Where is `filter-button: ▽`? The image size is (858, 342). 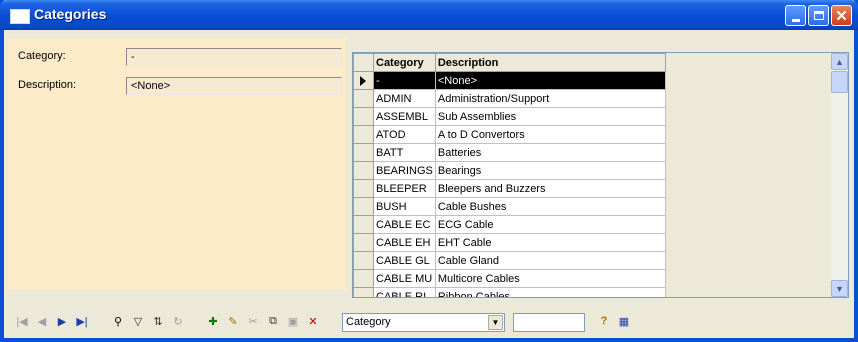
filter-button: ▽ is located at coordinates (138, 321).